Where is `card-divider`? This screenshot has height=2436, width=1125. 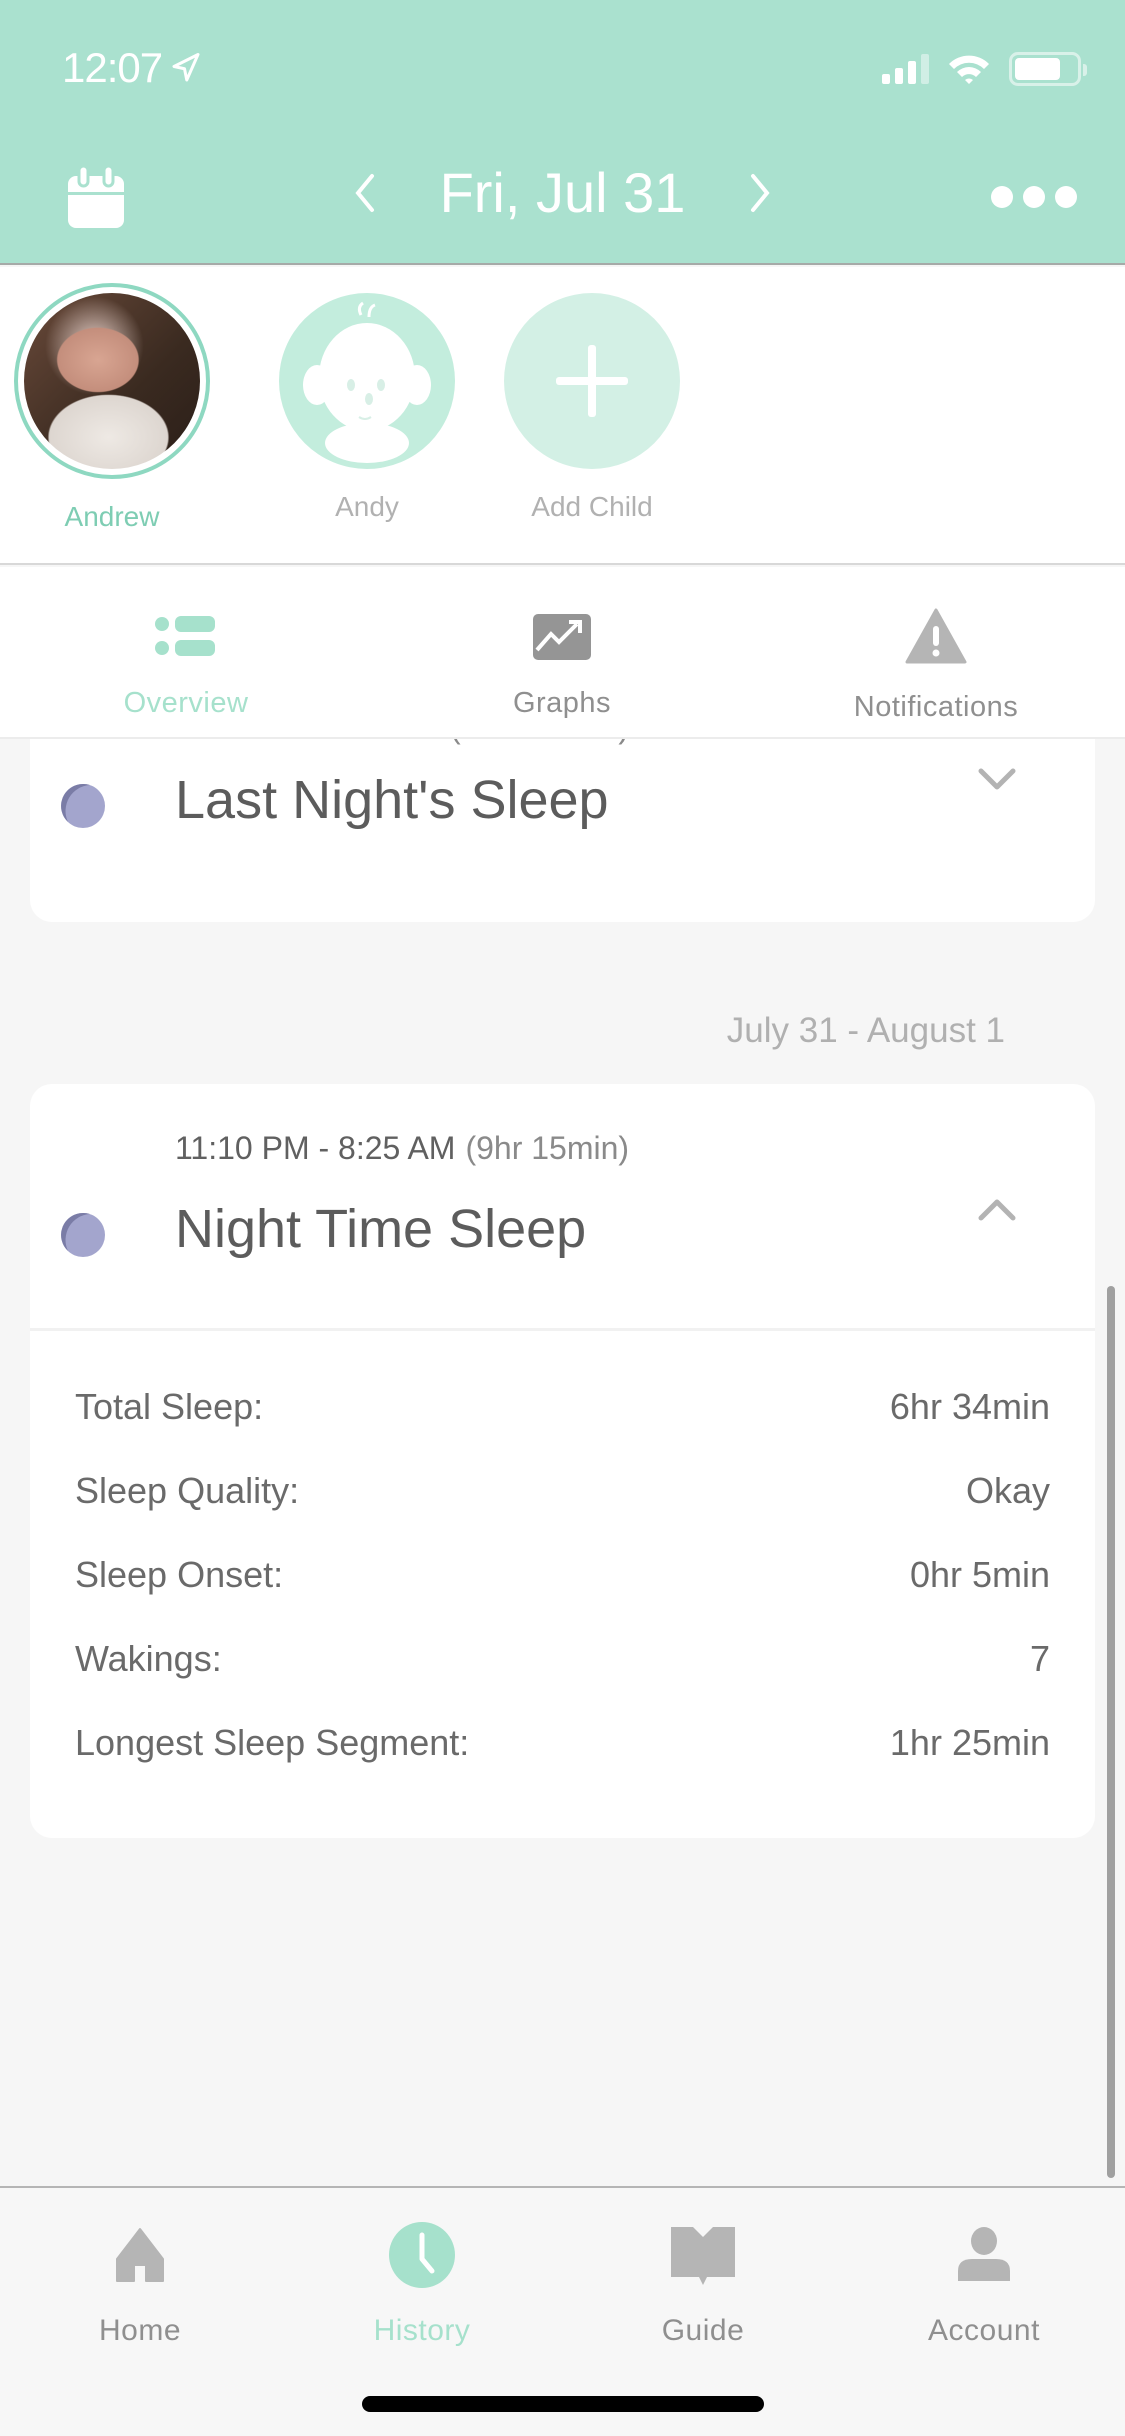
card-divider is located at coordinates (562, 1329).